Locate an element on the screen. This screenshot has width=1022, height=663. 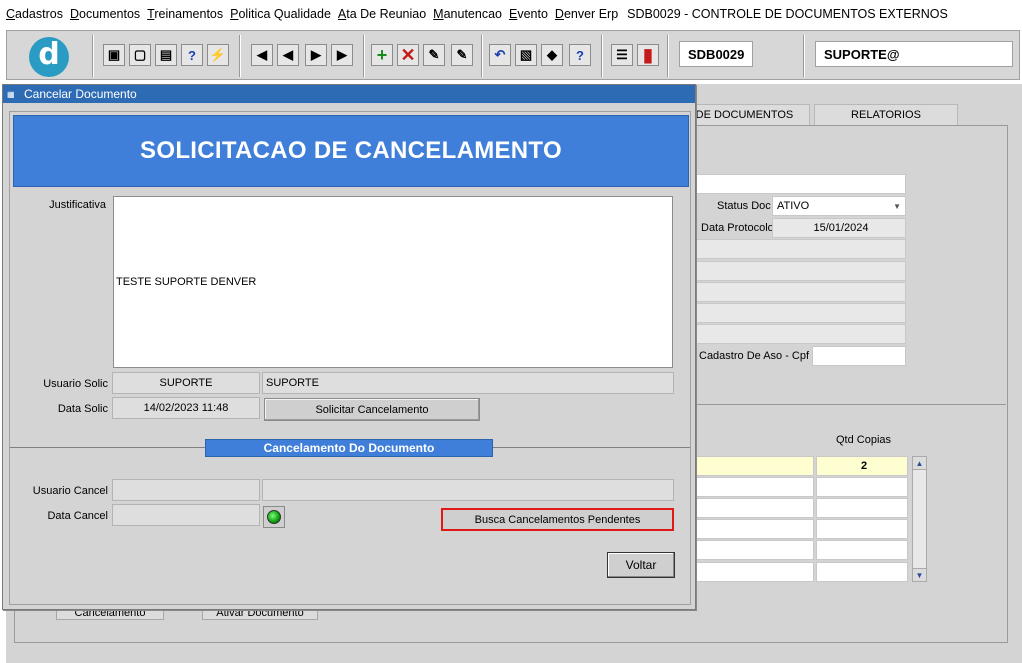
voltar-button: Voltar is located at coordinates (641, 565).